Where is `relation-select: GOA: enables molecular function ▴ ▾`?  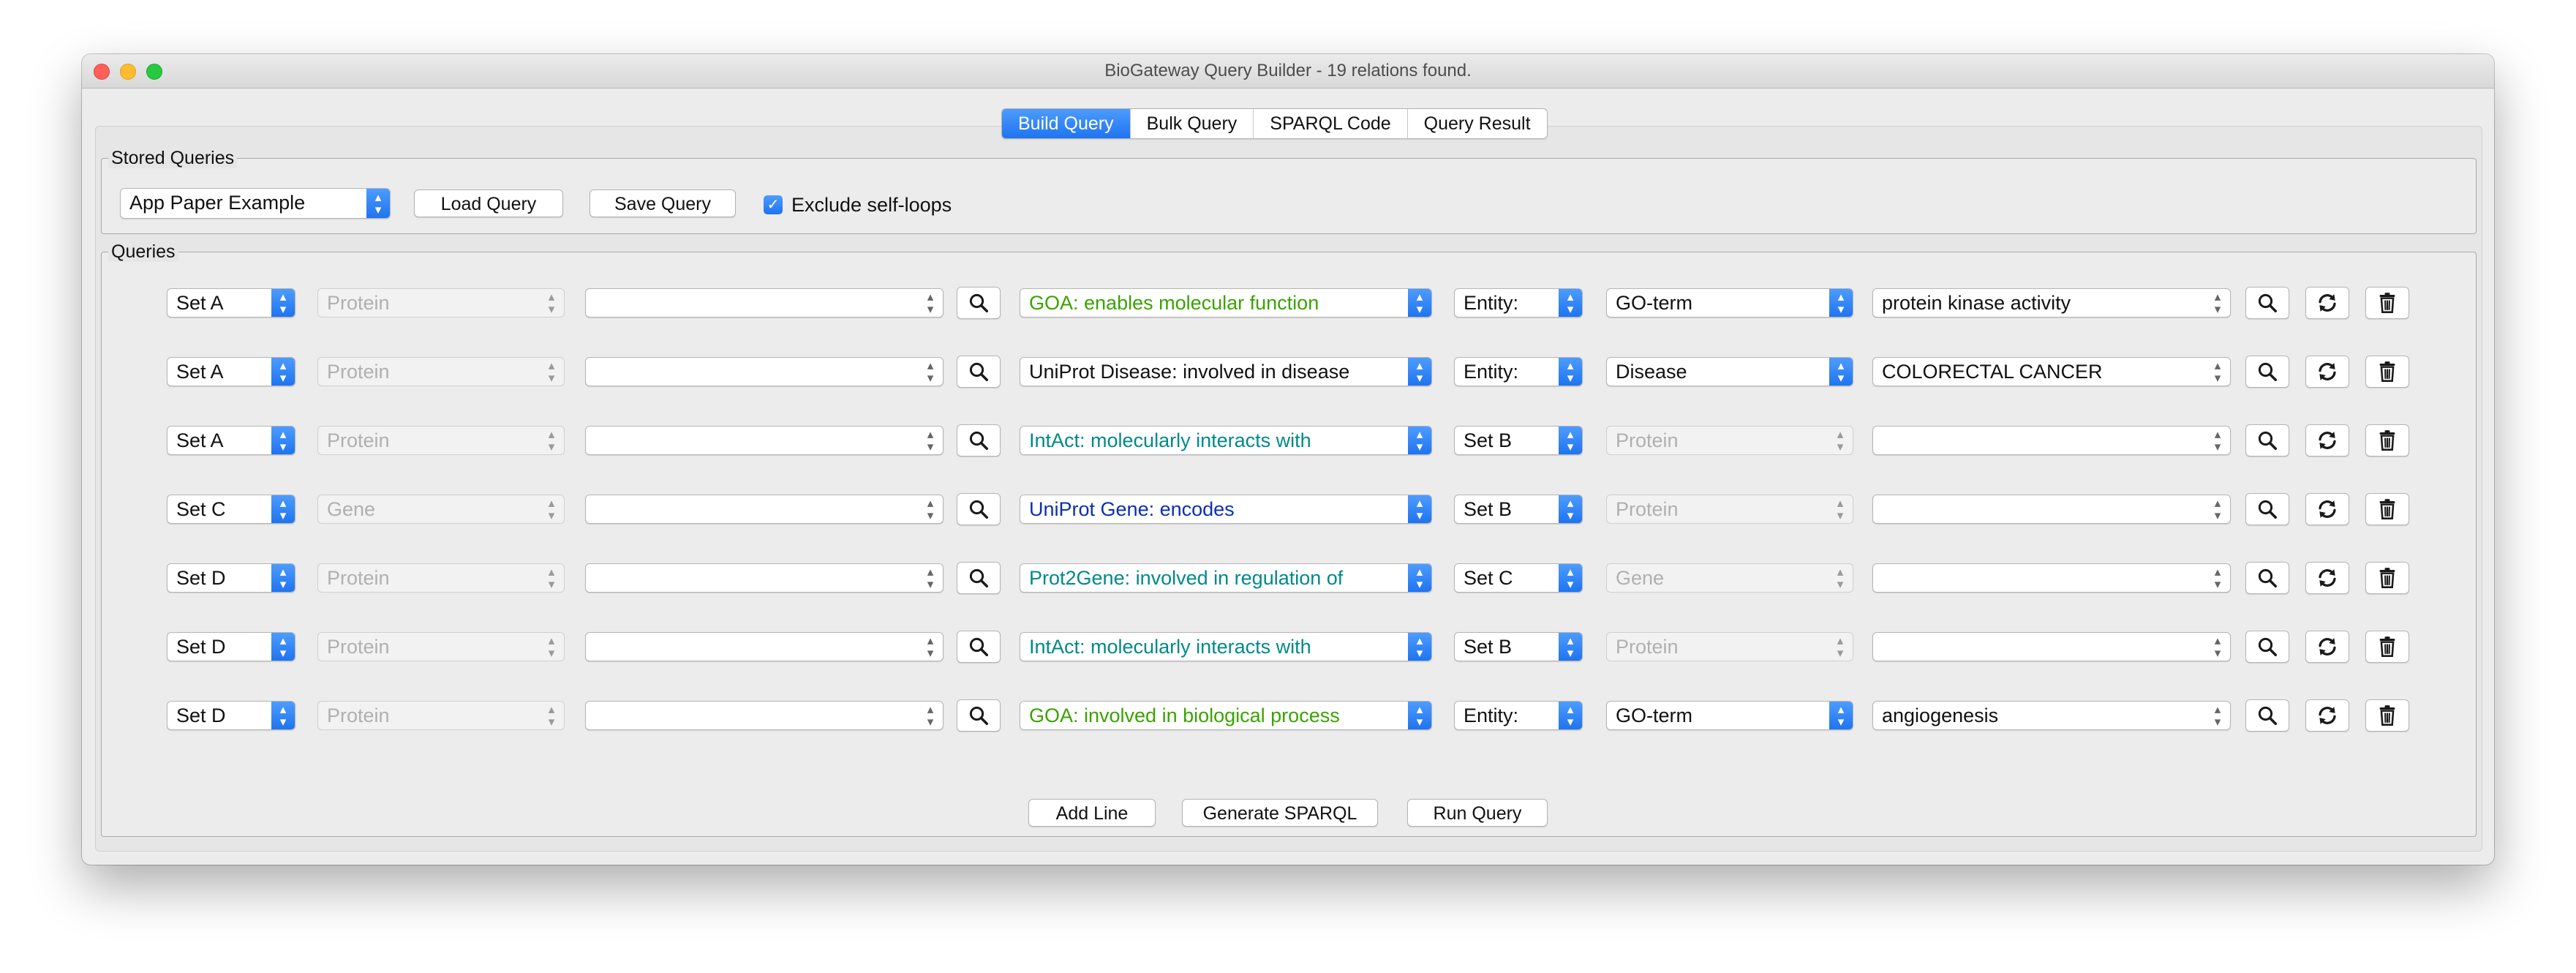
relation-select: GOA: enables molecular function ▴ ▾ is located at coordinates (1226, 303).